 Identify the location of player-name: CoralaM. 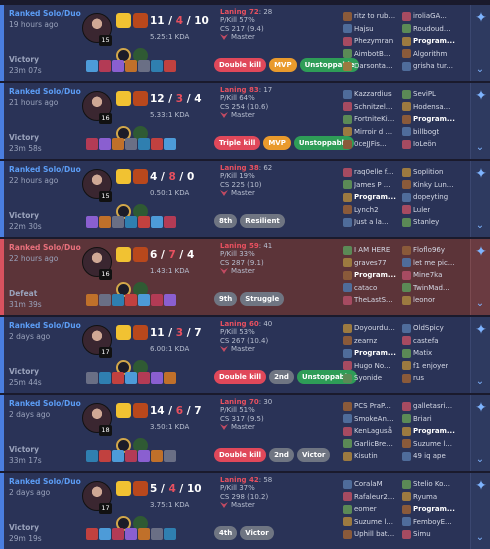
(368, 484).